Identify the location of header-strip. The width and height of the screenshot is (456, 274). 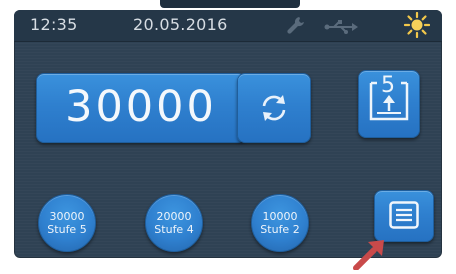
(228, 5).